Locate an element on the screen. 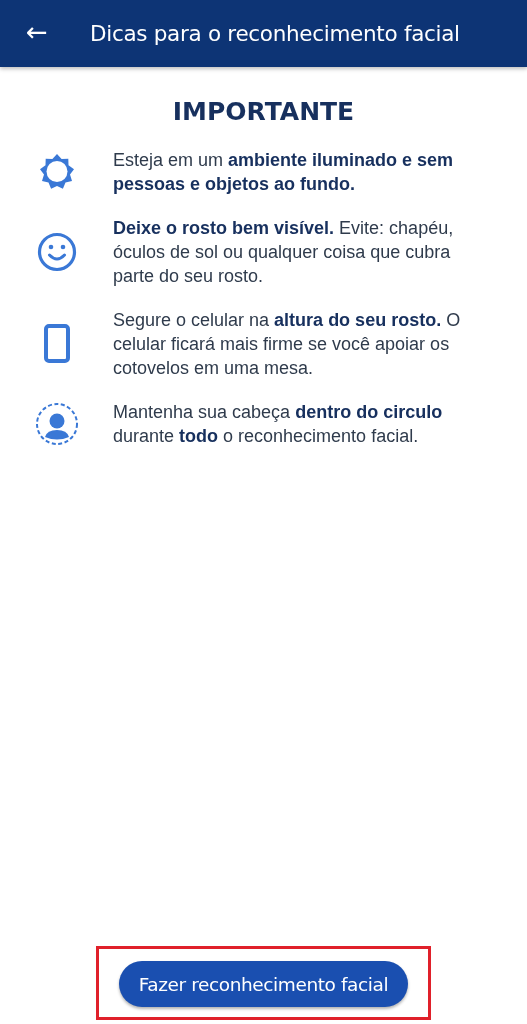 The image size is (527, 1024). back-button: ← is located at coordinates (37, 33).